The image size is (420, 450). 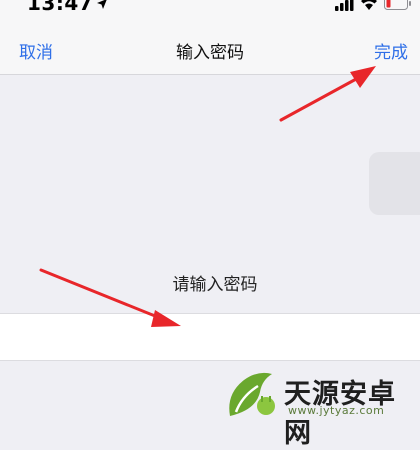 I want to click on nav-bar: 取消 输入密码 完成, so click(x=210, y=46).